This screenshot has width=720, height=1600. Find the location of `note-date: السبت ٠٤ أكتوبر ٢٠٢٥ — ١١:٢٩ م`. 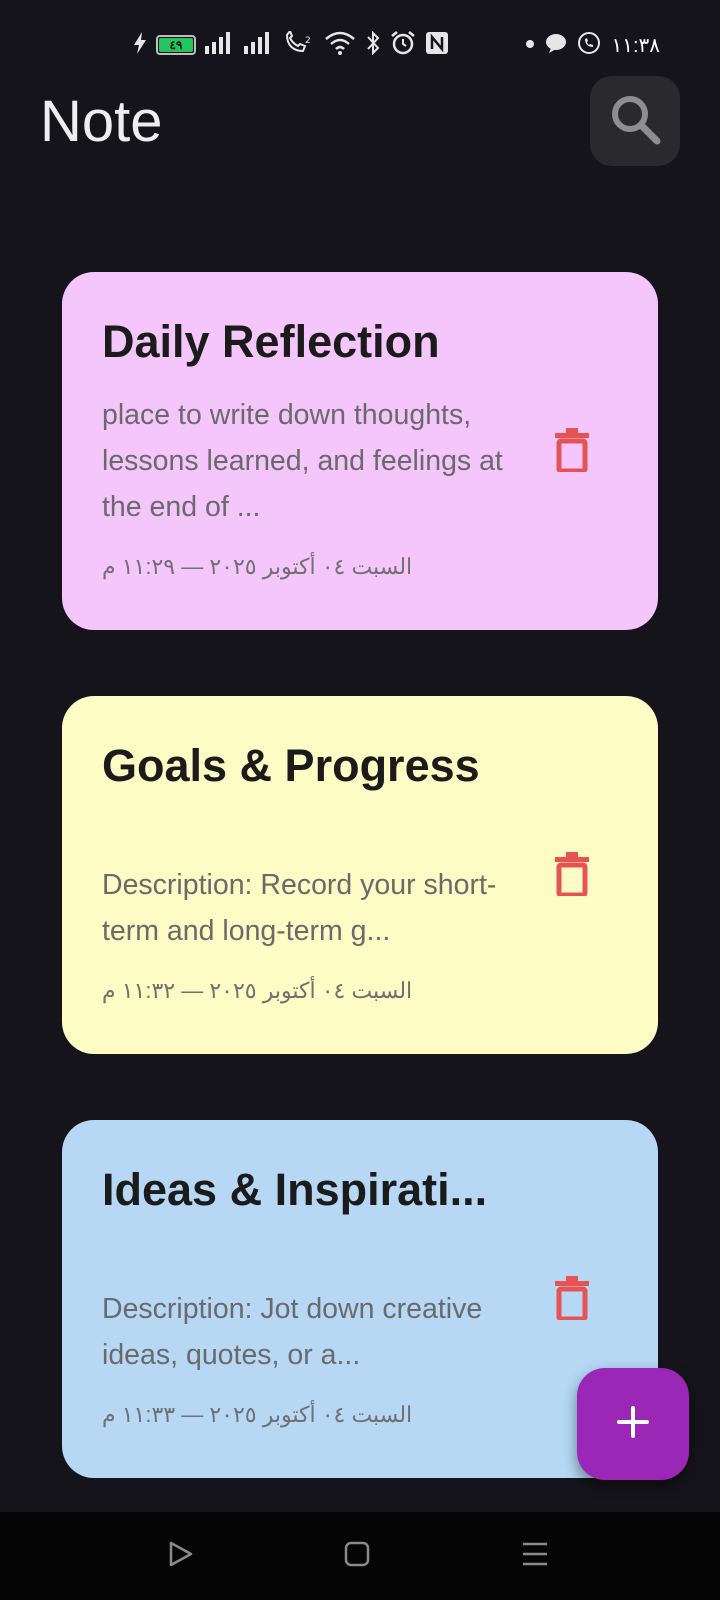

note-date: السبت ٠٤ أكتوبر ٢٠٢٥ — ١١:٢٩ م is located at coordinates (257, 566).